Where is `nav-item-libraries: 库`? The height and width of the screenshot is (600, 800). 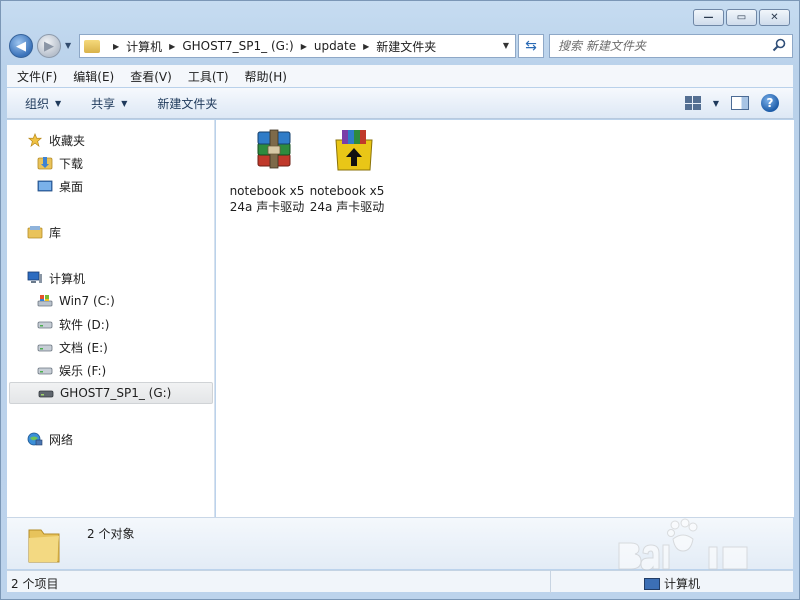 nav-item-libraries: 库 is located at coordinates (110, 232).